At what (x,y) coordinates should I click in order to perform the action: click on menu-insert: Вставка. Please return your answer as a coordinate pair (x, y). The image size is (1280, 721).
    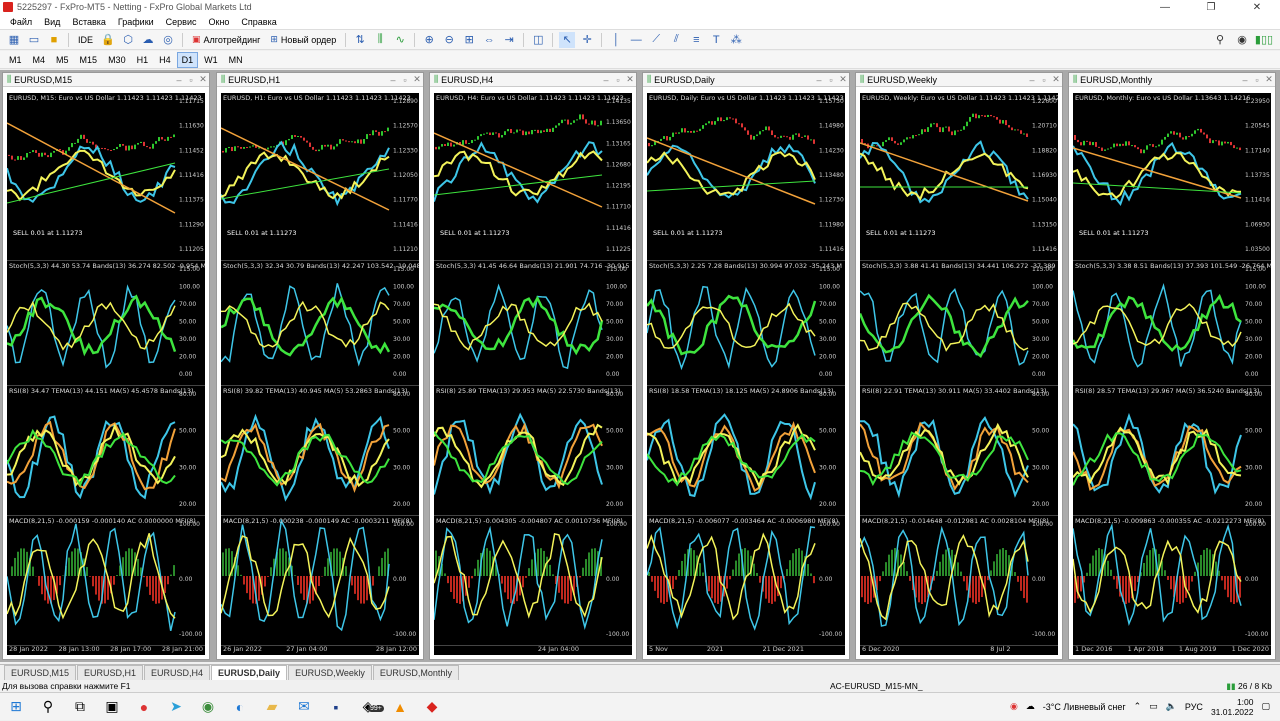
    Looking at the image, I should click on (88, 22).